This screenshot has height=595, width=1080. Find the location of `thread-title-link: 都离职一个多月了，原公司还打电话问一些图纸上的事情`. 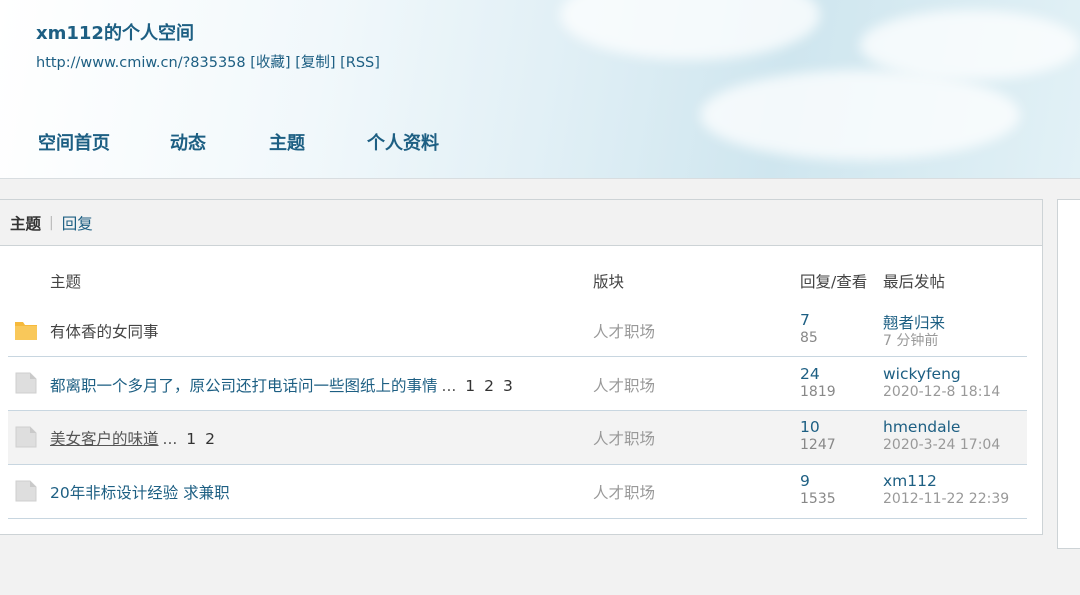

thread-title-link: 都离职一个多月了，原公司还打电话问一些图纸上的事情 is located at coordinates (244, 386).